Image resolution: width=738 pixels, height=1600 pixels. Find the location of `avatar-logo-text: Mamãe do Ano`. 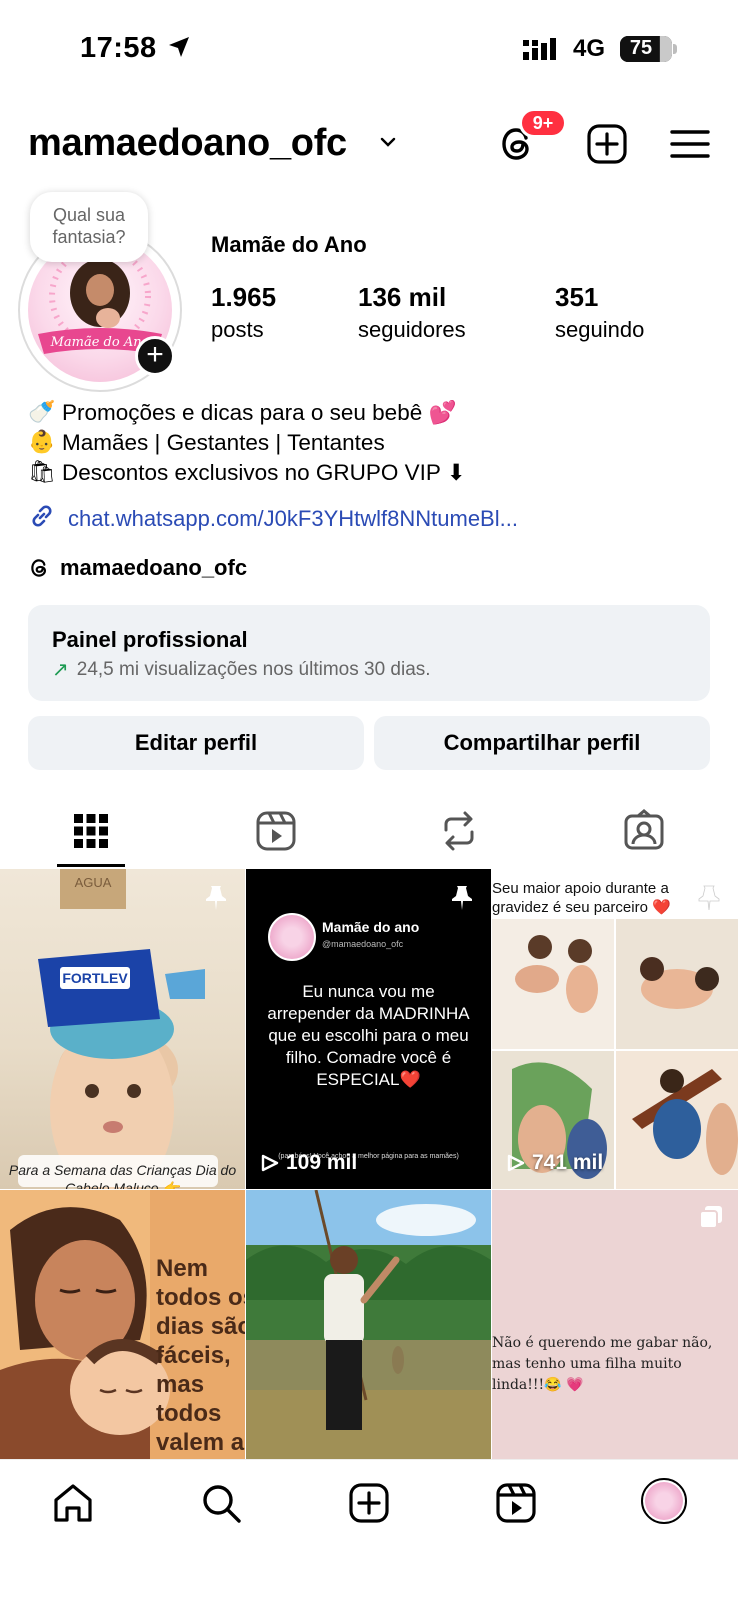

avatar-logo-text: Mamãe do Ano is located at coordinates (100, 342).